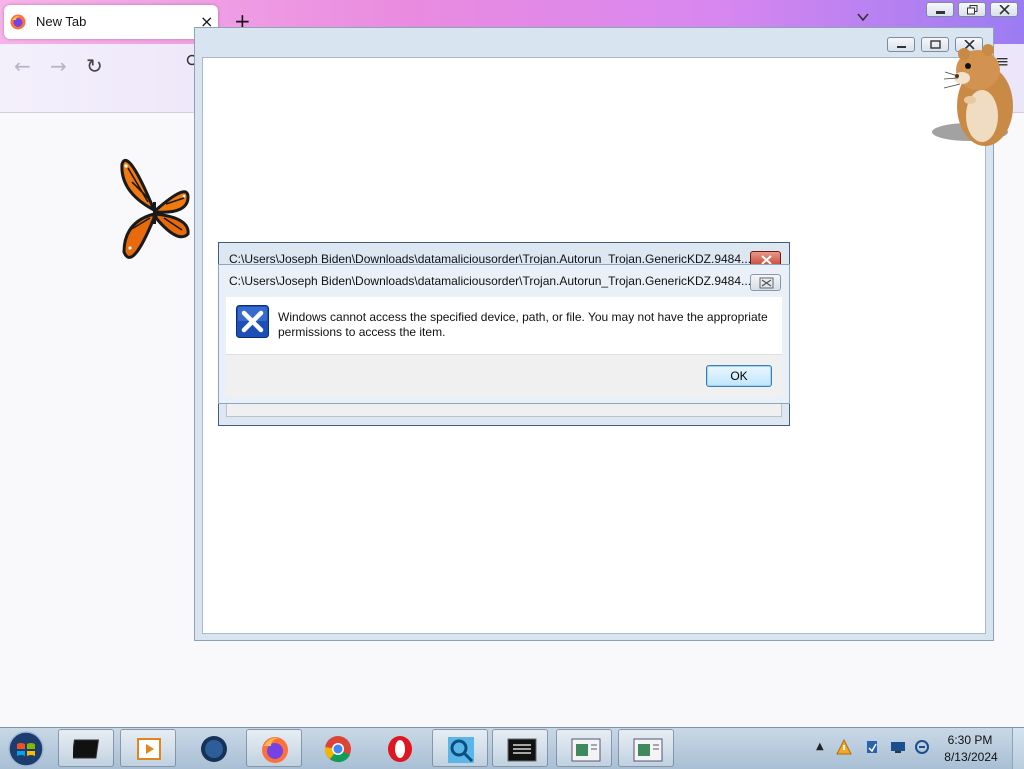  I want to click on back-button: ←, so click(22, 66).